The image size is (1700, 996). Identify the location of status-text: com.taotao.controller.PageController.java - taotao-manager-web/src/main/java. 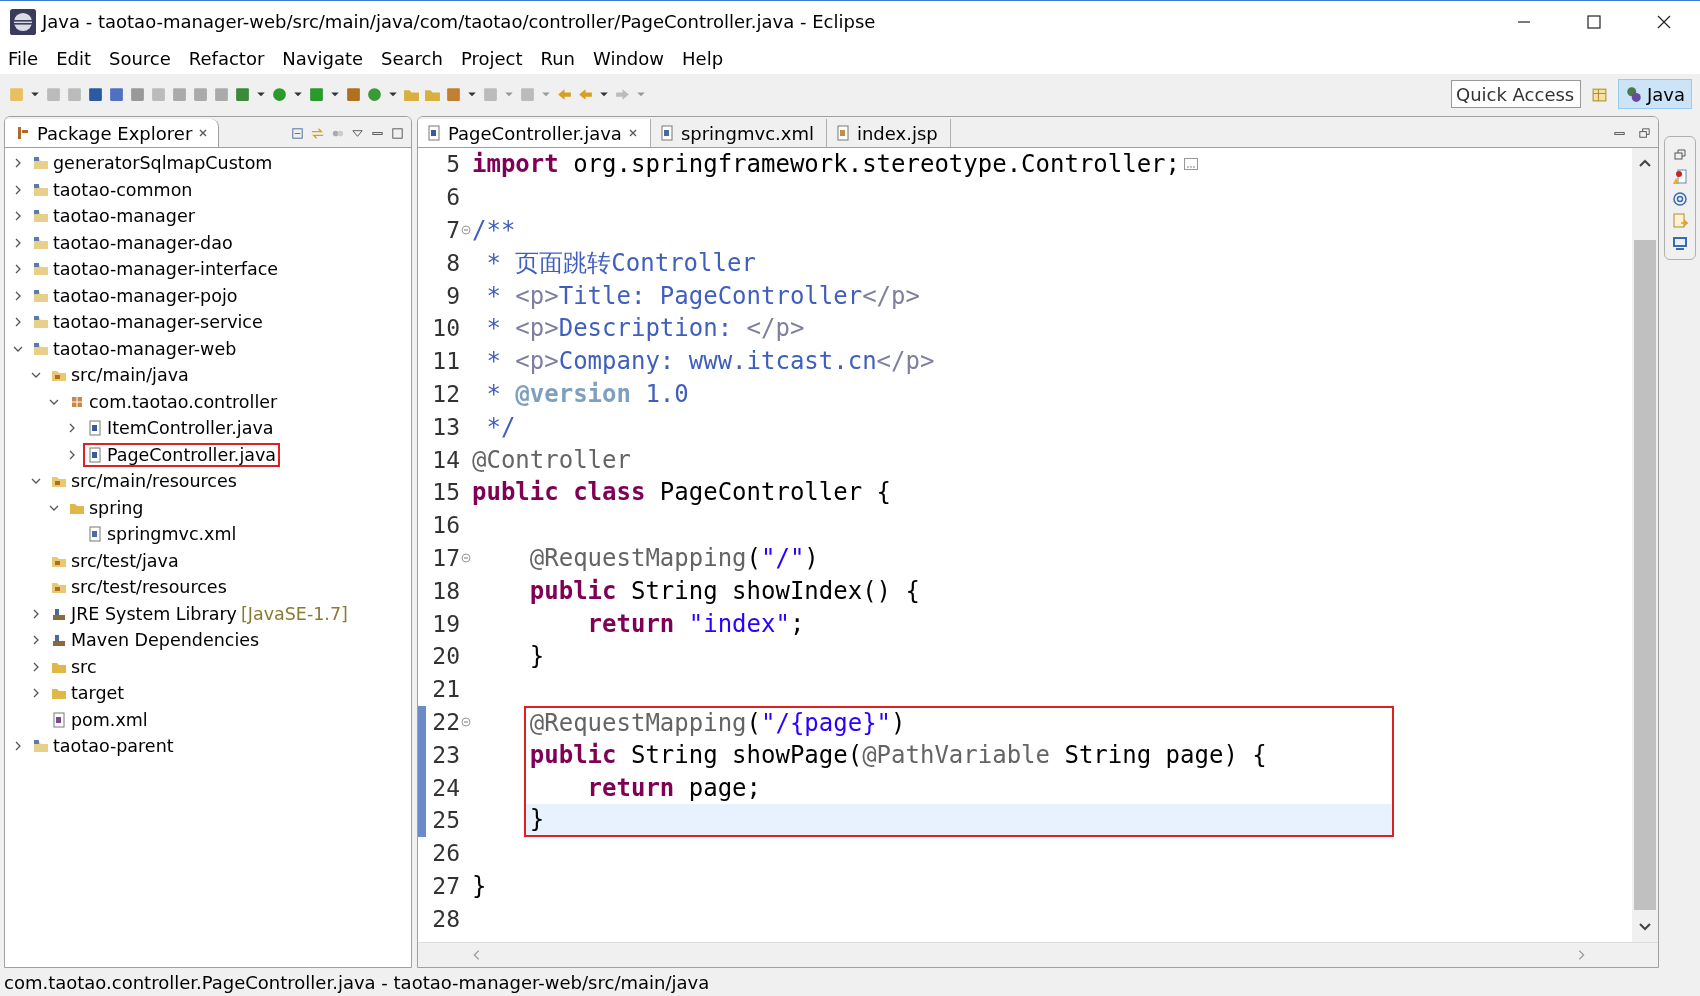
(357, 982).